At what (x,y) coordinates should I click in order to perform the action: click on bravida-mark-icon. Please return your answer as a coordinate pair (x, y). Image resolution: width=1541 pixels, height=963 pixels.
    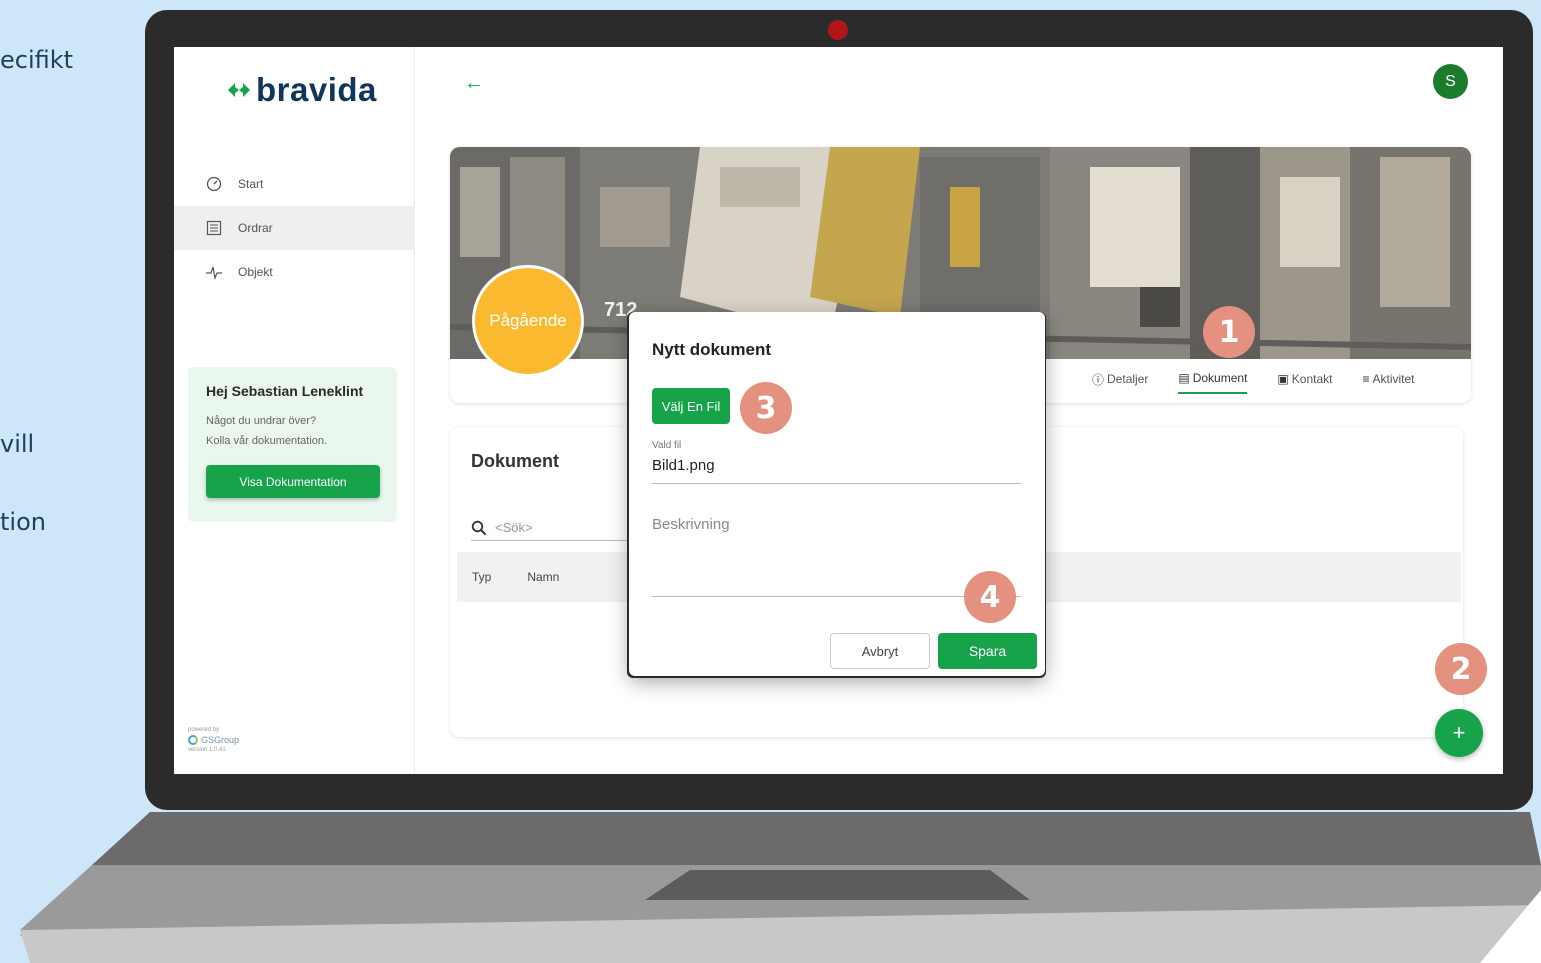
    Looking at the image, I should click on (239, 90).